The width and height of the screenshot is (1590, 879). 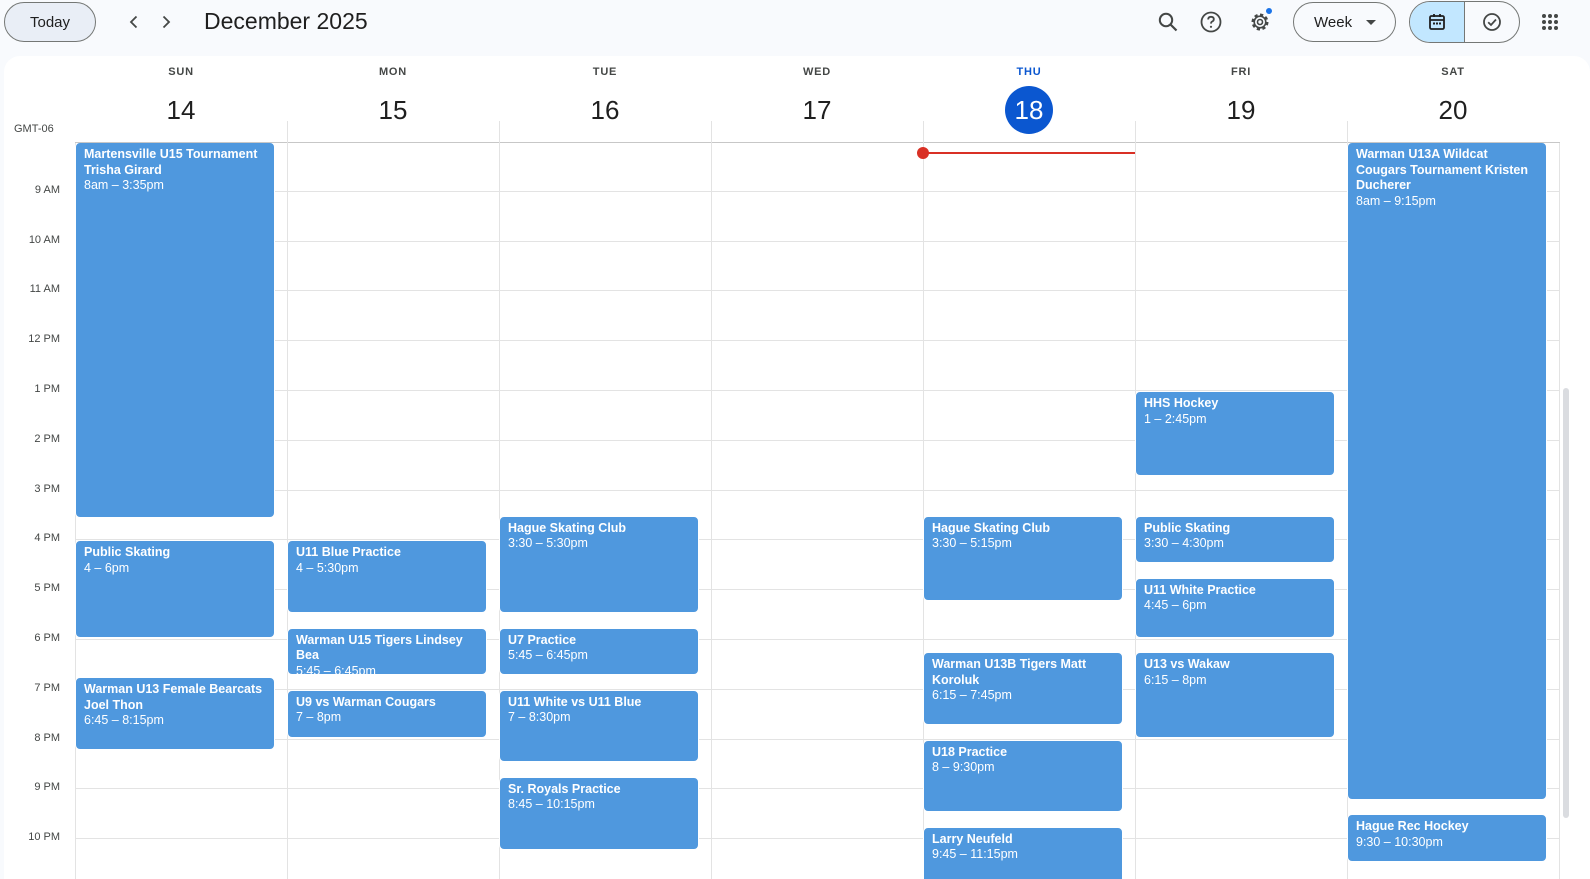 I want to click on event-time: 6:45 – 8:15pm, so click(x=124, y=720).